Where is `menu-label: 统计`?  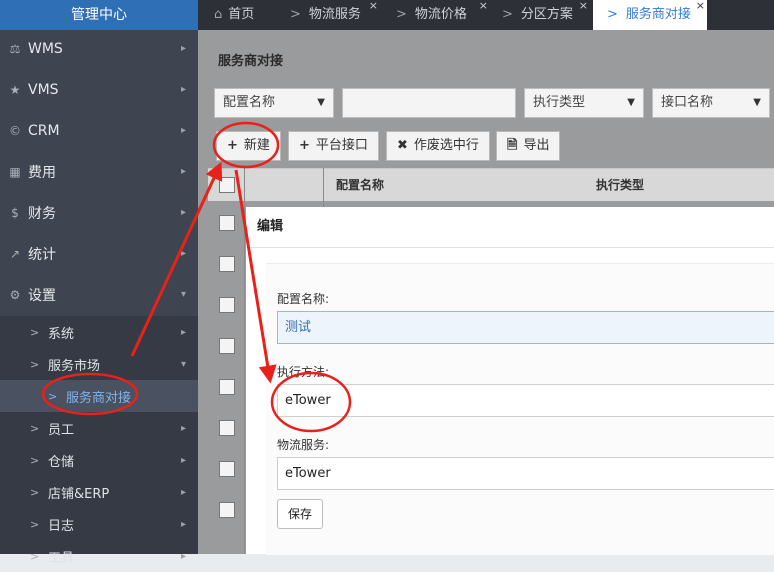
menu-label: 统计 is located at coordinates (42, 254).